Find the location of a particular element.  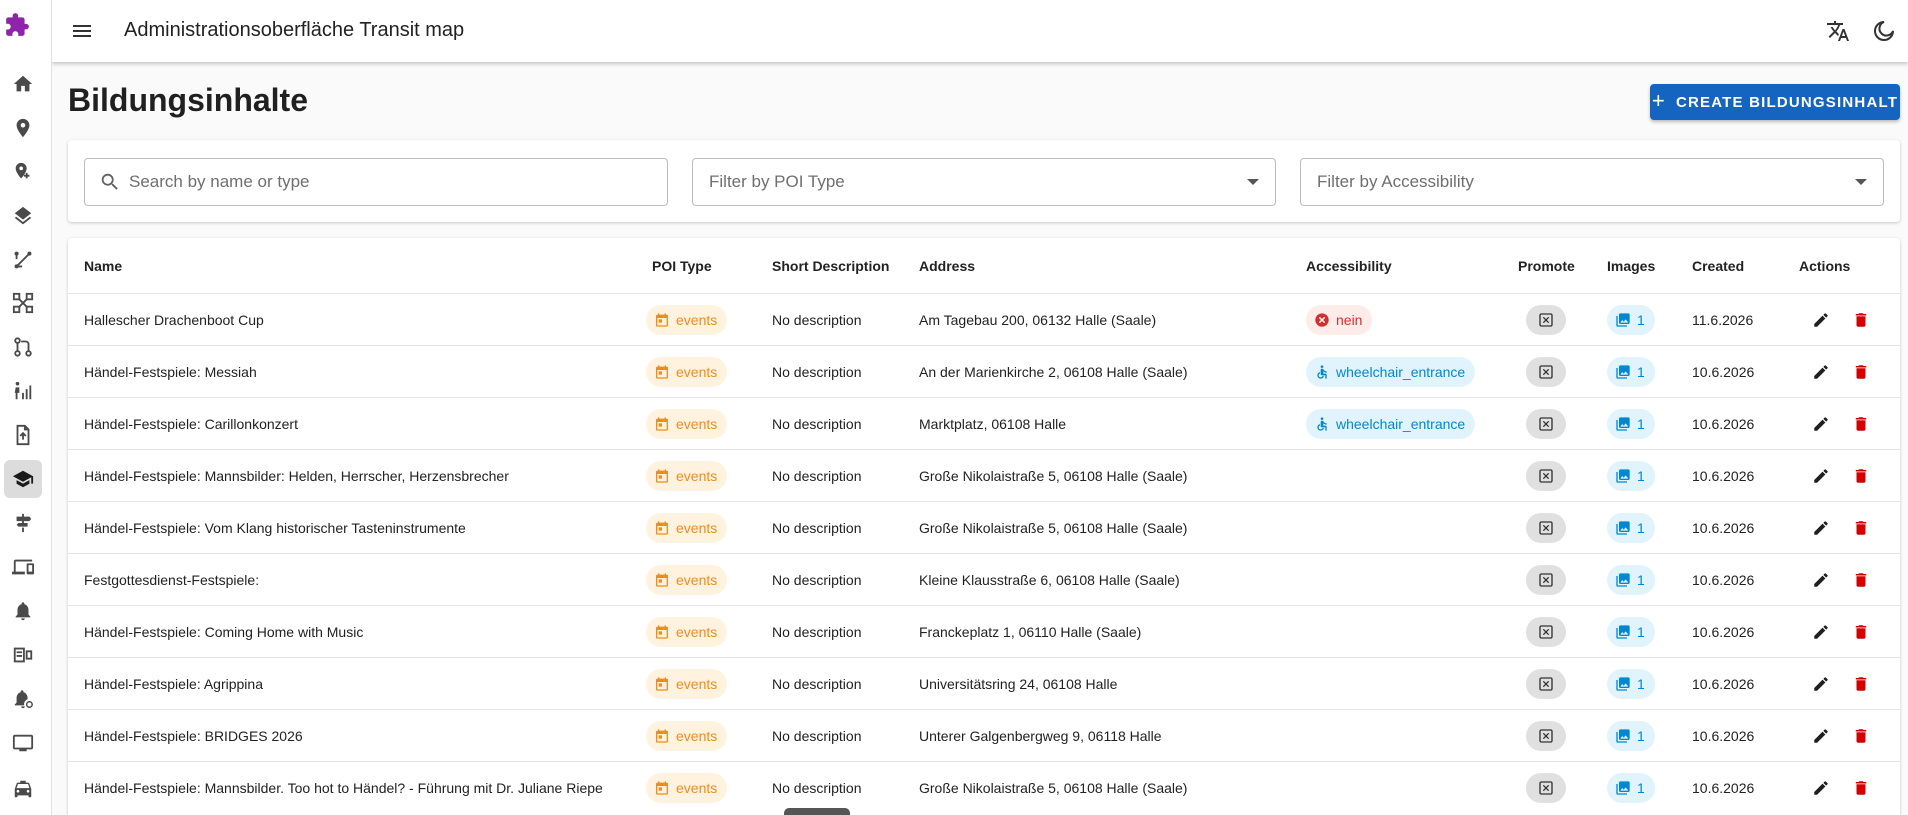

sidebar-item-location-pin is located at coordinates (23, 128).